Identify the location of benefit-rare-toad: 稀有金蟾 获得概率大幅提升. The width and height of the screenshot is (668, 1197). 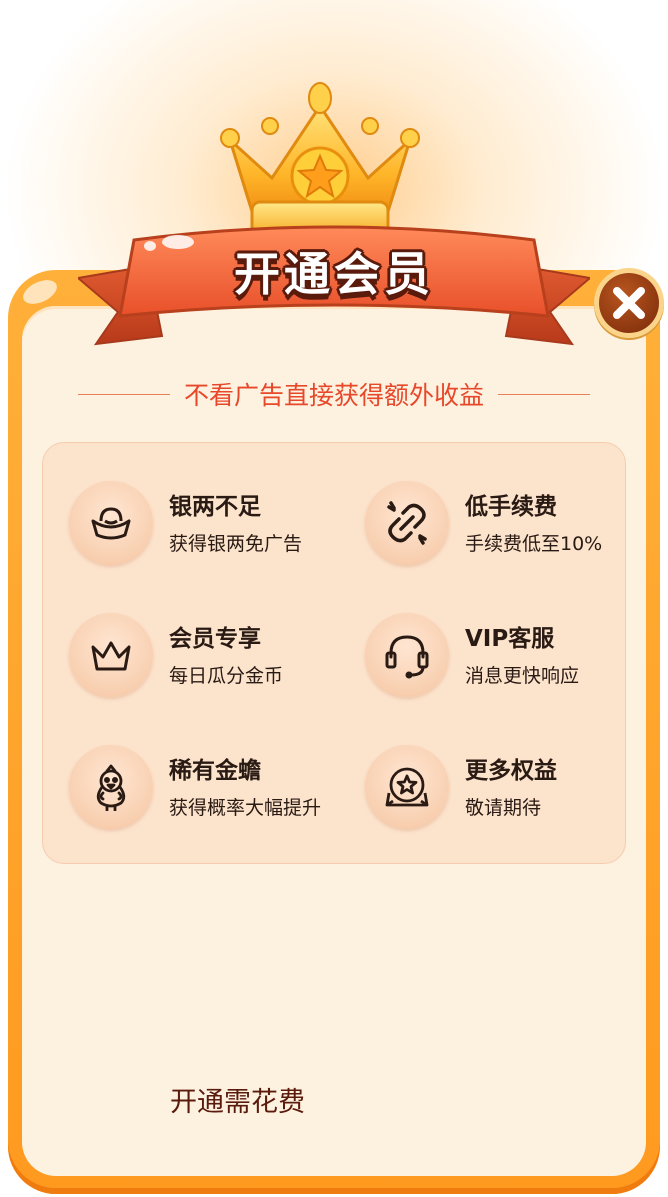
(209, 790).